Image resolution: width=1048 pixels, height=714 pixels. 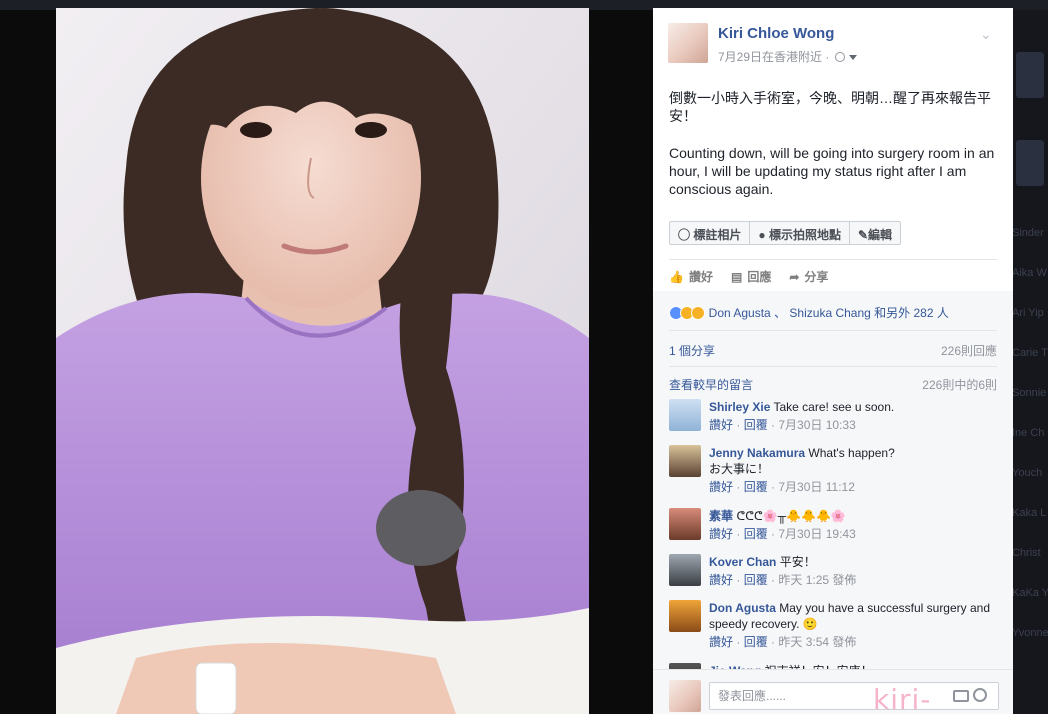 I want to click on share-arrow-icon: ➦, so click(x=794, y=276).